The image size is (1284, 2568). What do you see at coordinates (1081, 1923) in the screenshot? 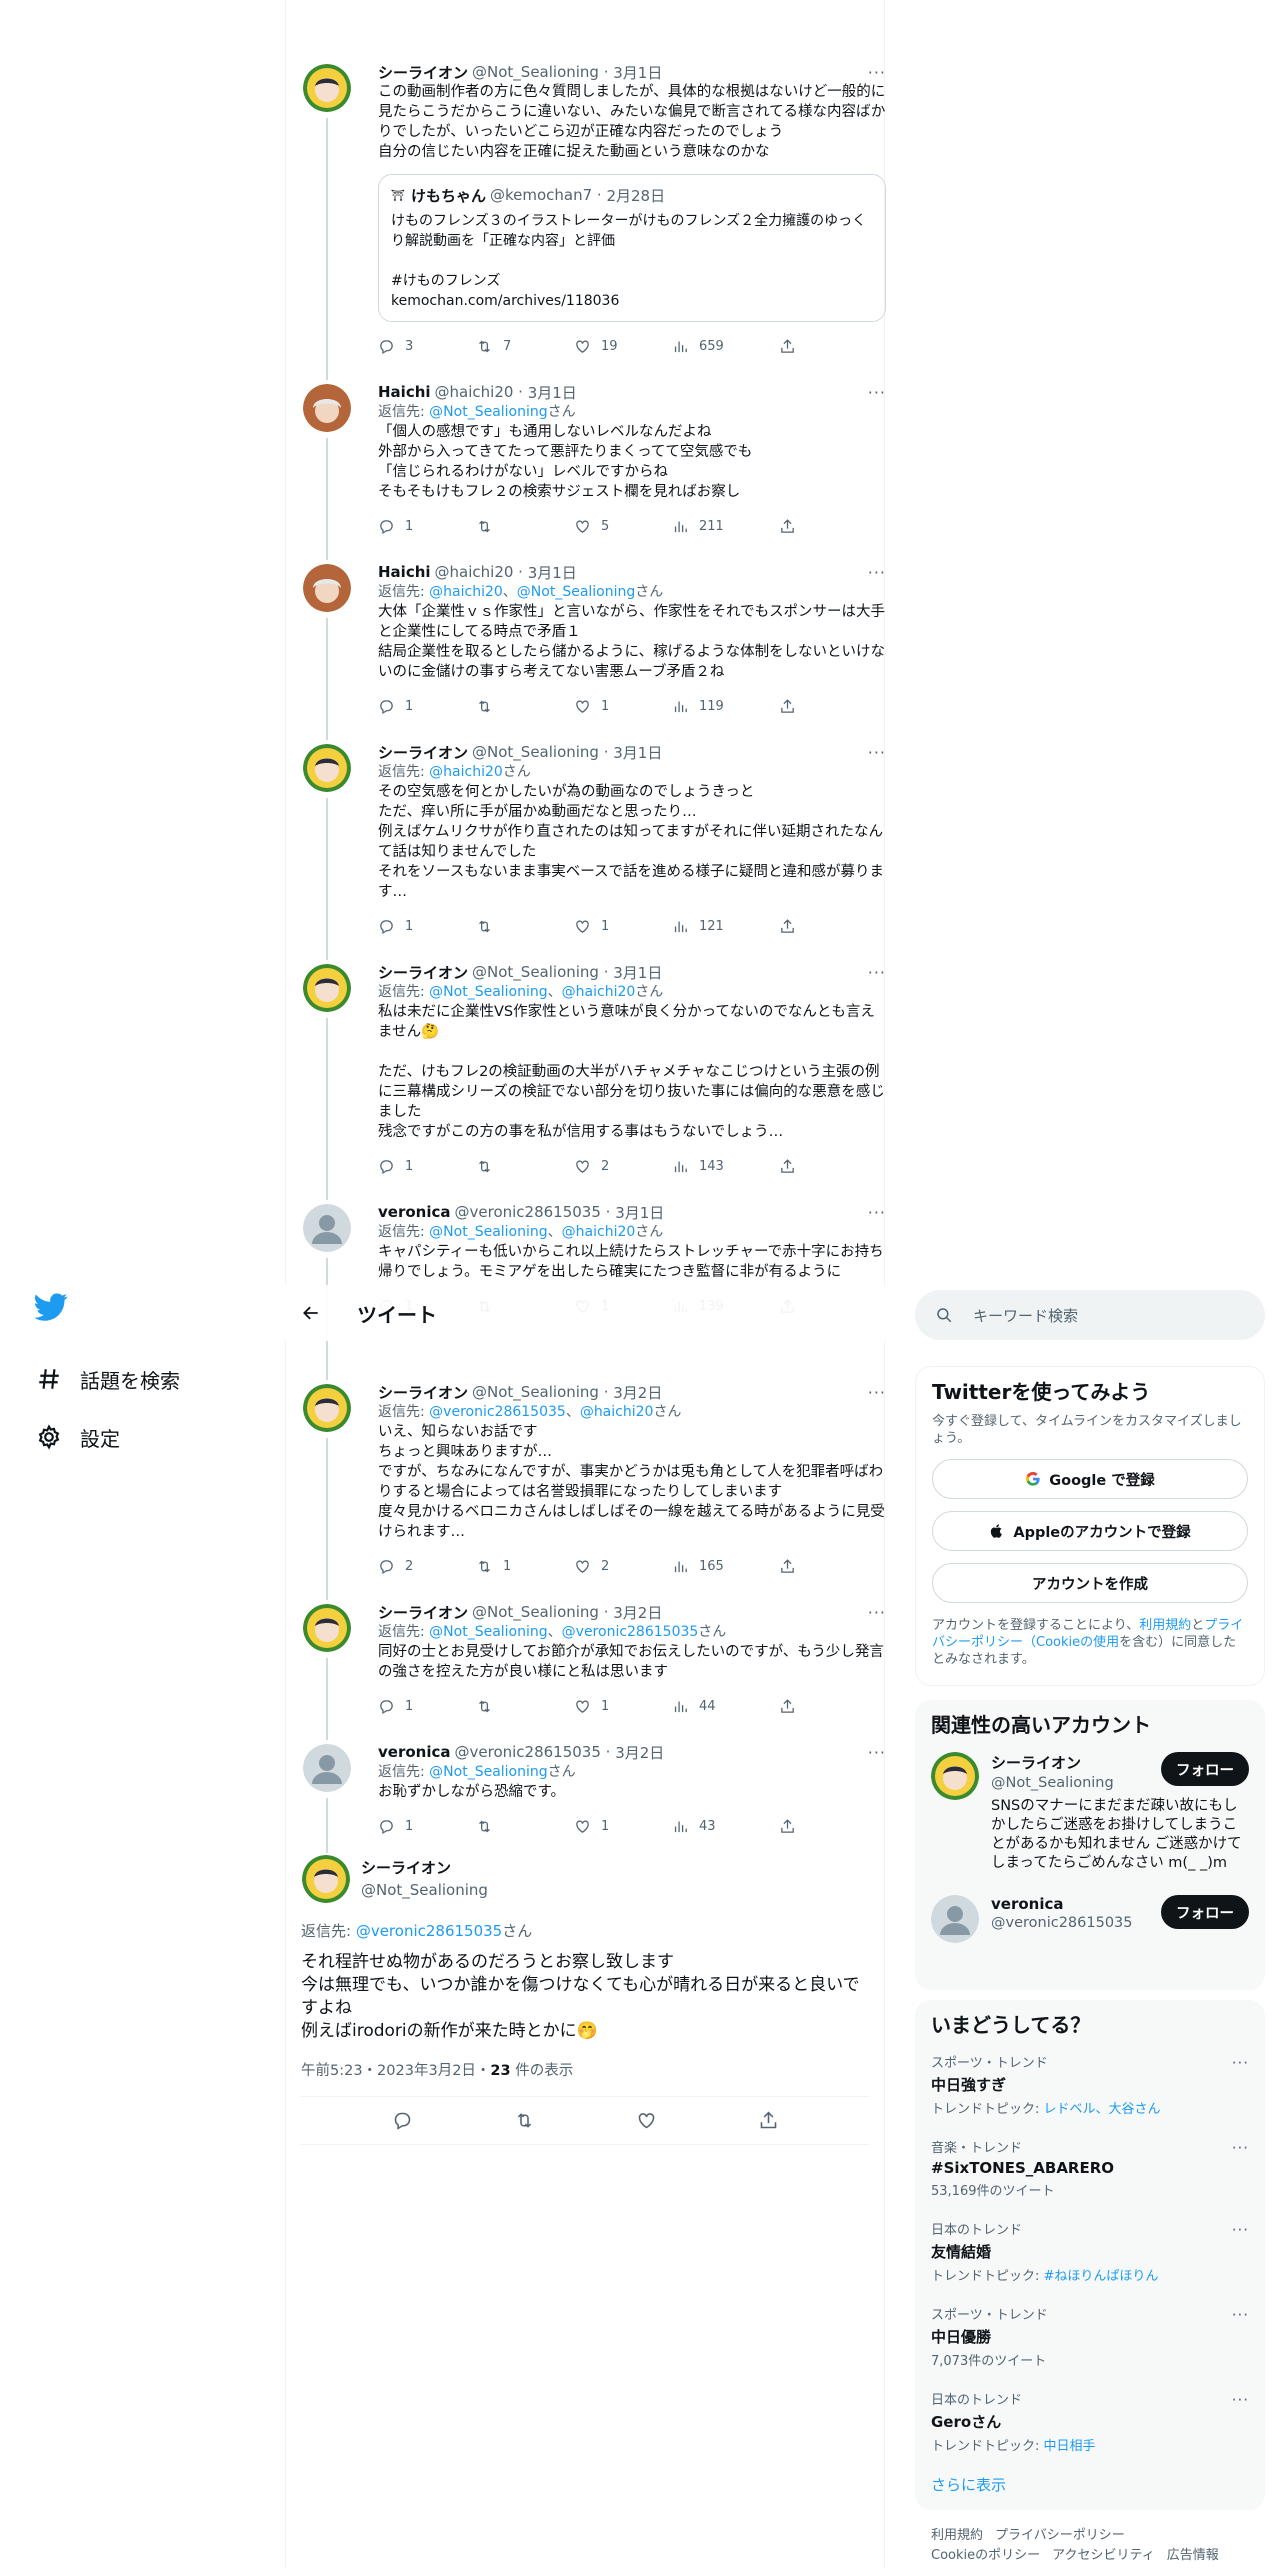
I see `account-handle: @veronic28615035` at bounding box center [1081, 1923].